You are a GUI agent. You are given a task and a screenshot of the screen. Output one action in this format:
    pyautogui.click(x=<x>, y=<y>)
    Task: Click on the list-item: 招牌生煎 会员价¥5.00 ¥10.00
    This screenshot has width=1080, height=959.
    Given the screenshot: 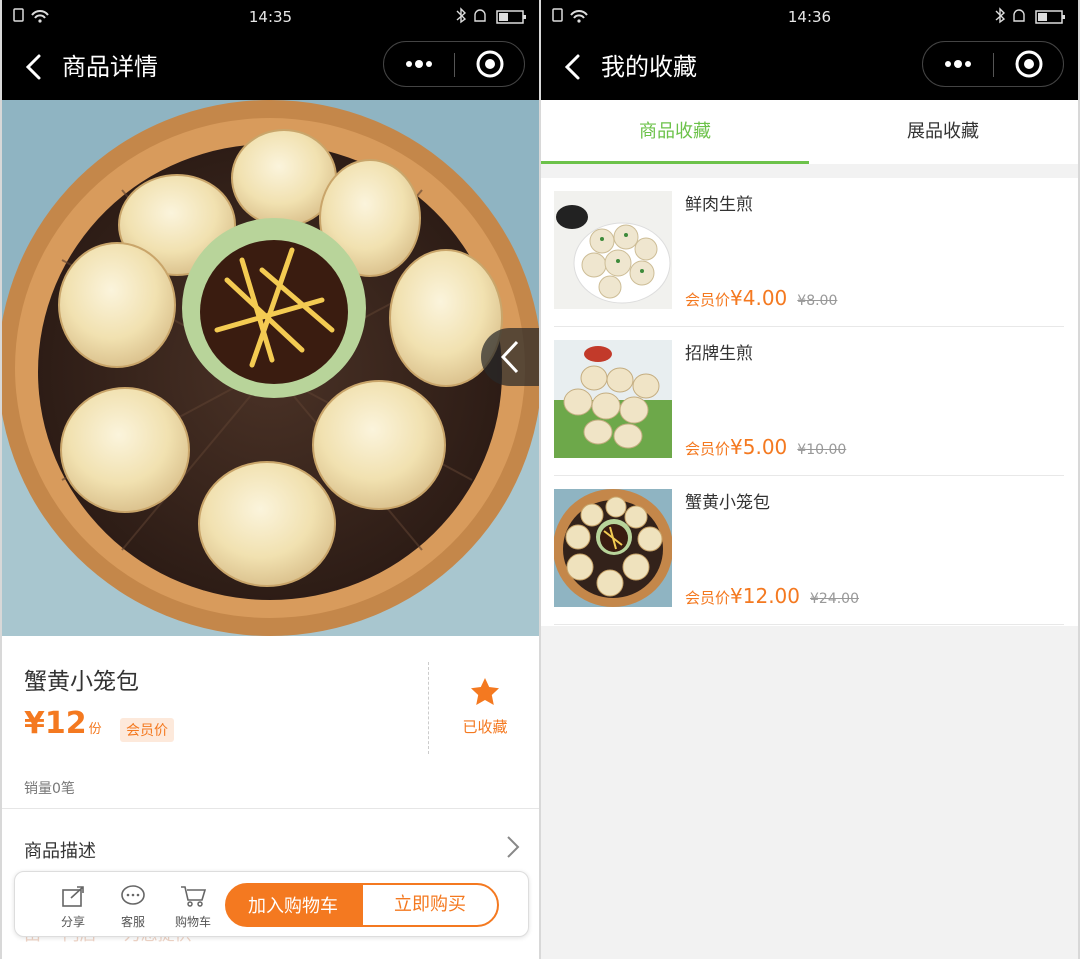 What is the action you would take?
    pyautogui.click(x=809, y=401)
    